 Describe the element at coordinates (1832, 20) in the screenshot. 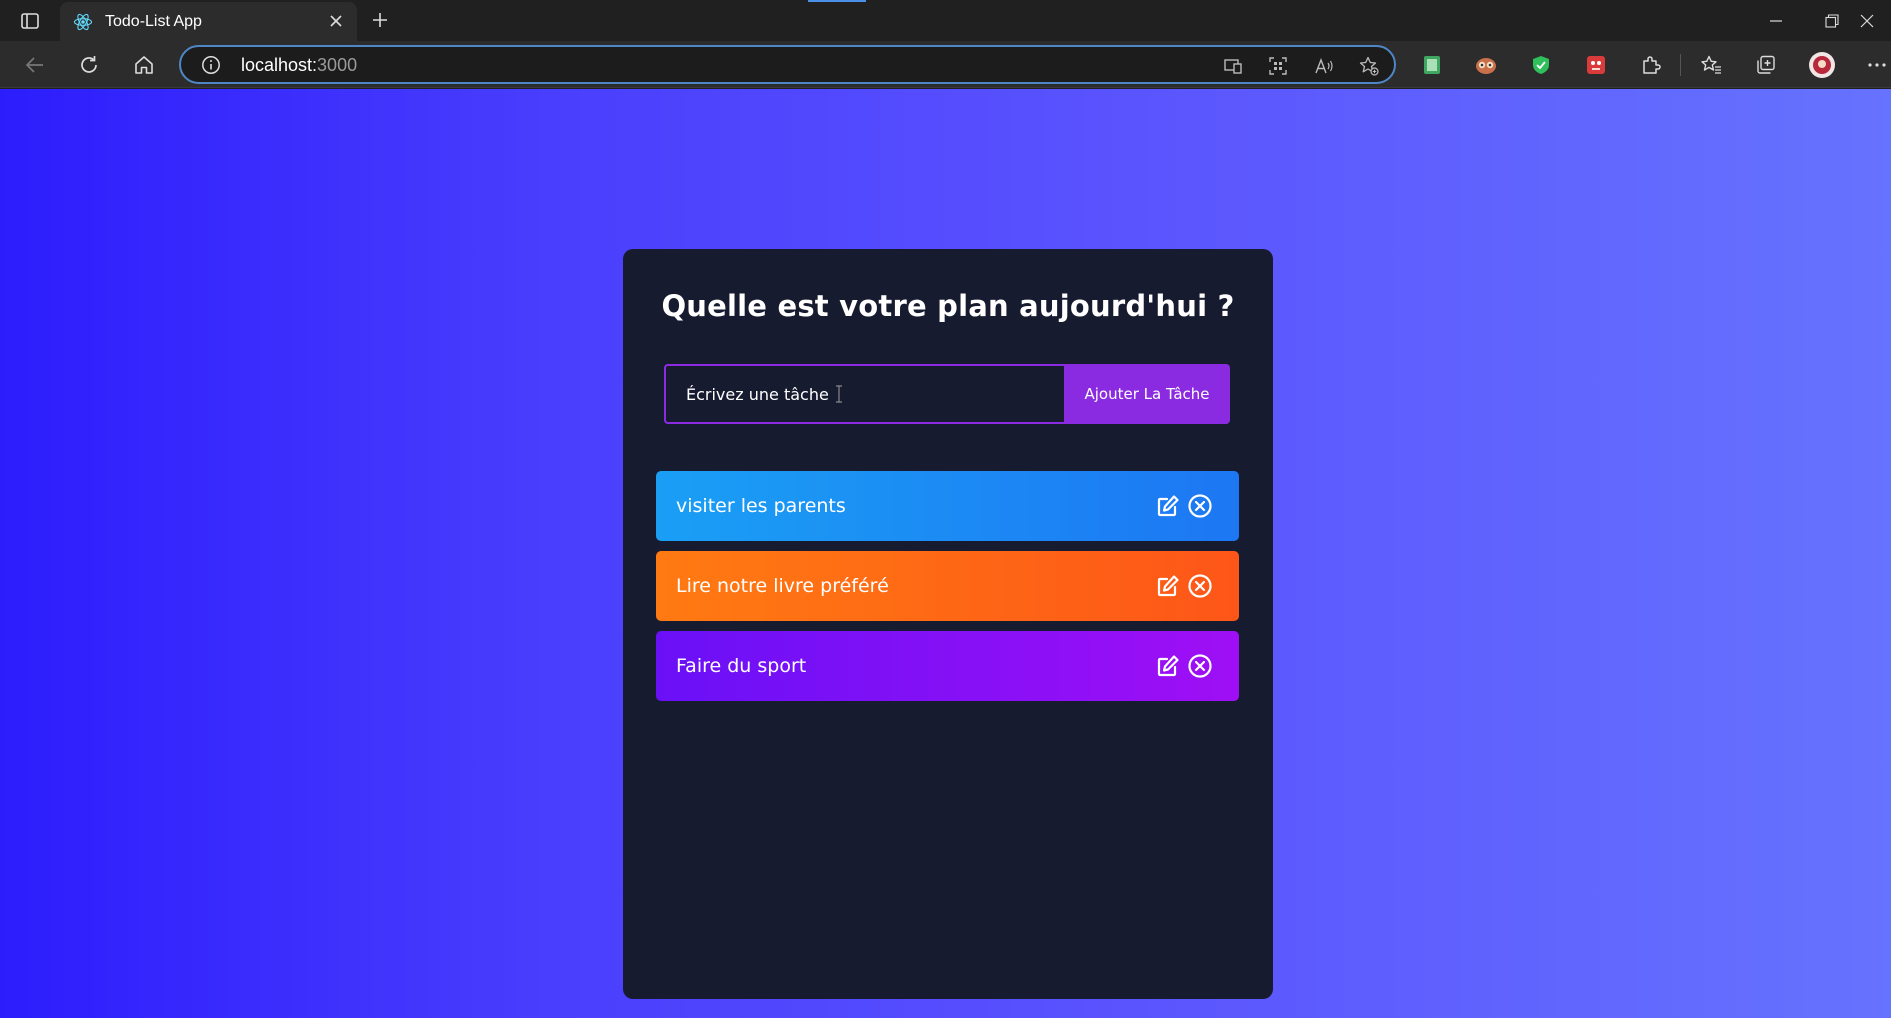

I see `restore-window-icon` at that location.